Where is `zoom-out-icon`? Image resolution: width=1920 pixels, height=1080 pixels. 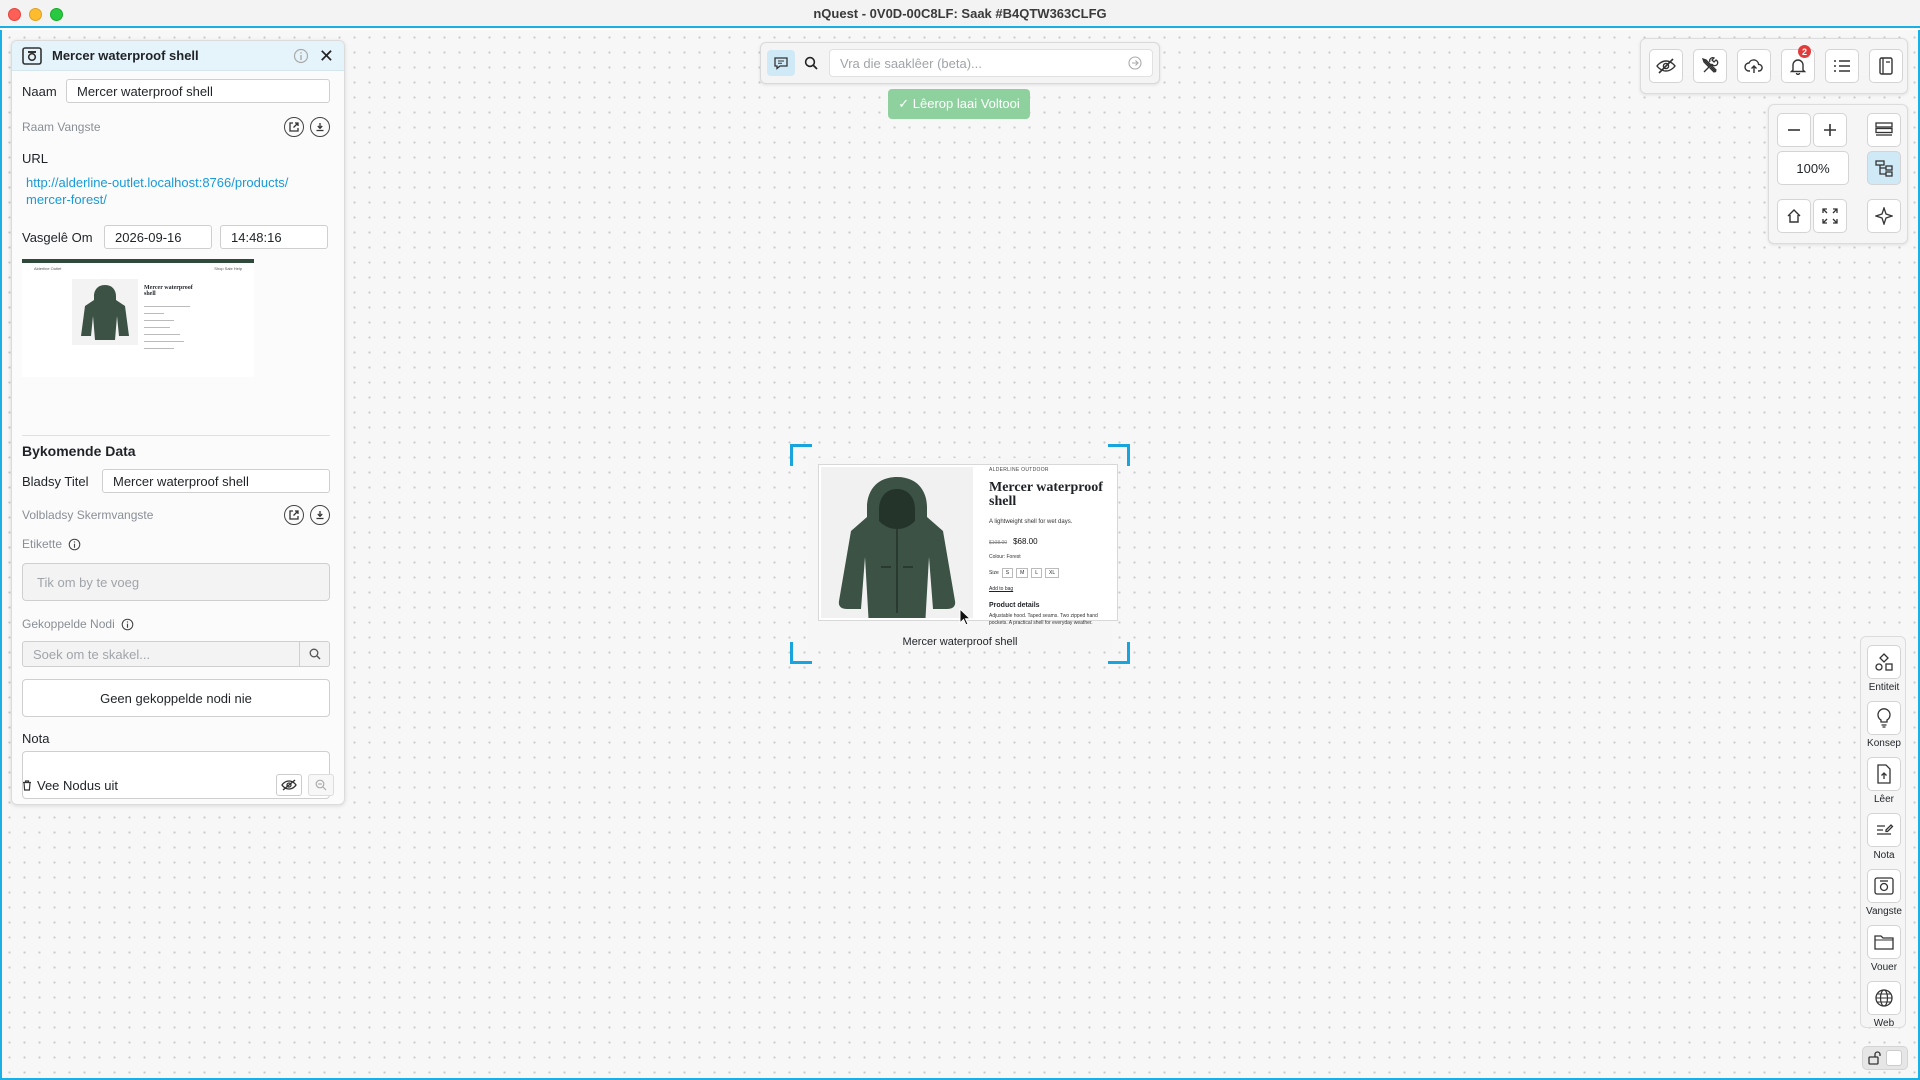 zoom-out-icon is located at coordinates (321, 785).